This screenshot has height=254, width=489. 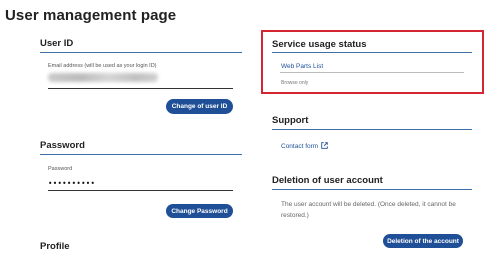 I want to click on password-field-underline, so click(x=140, y=190).